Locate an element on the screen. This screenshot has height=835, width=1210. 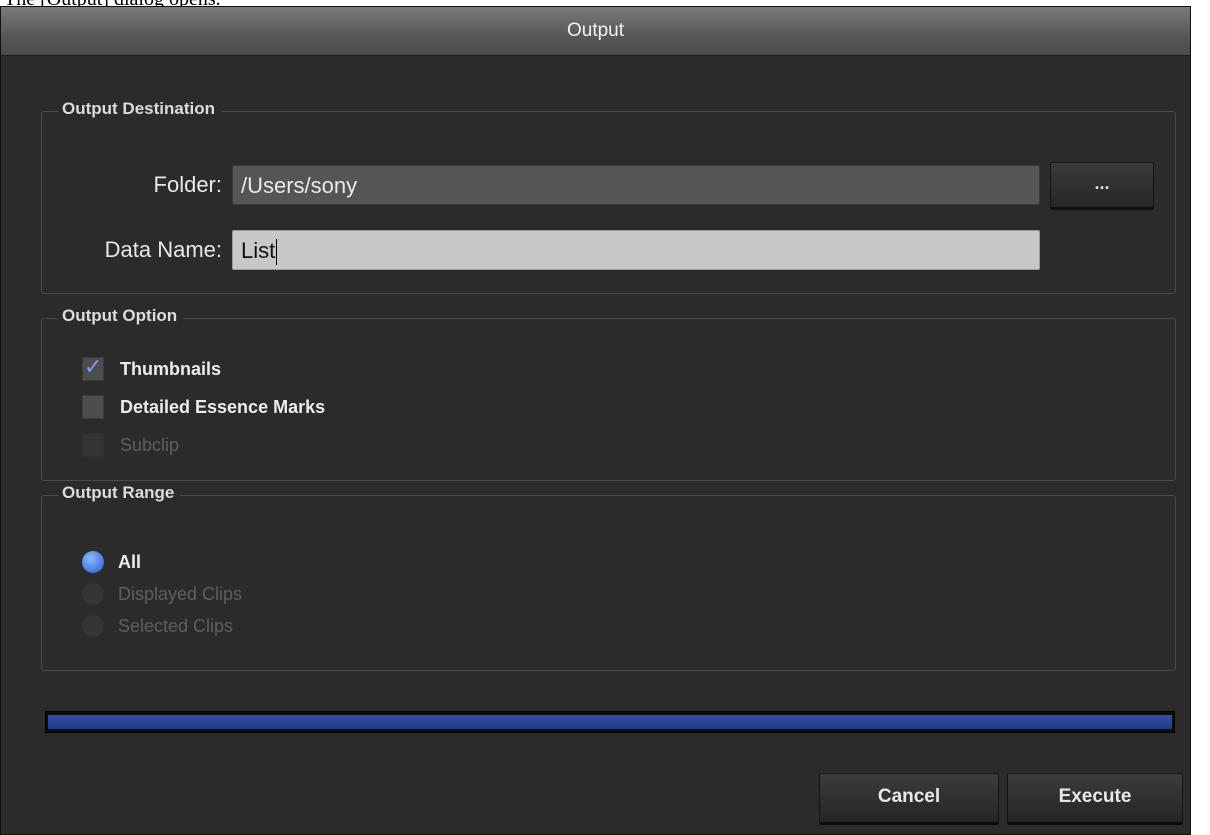
range-all-option: All is located at coordinates (111, 562).